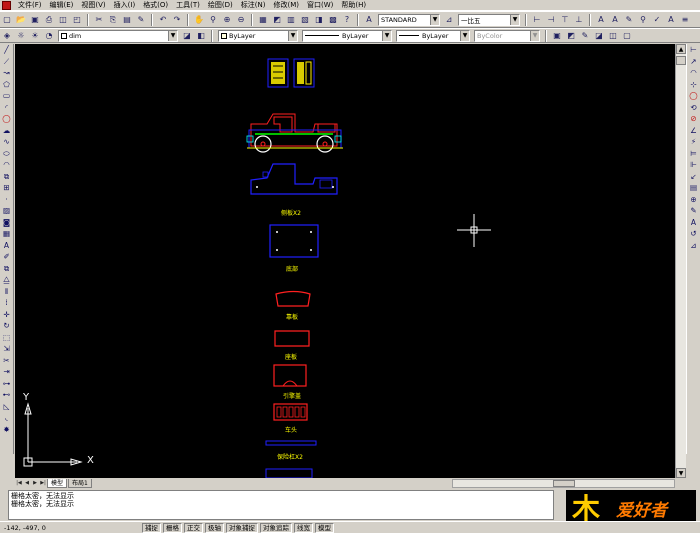  What do you see at coordinates (681, 473) in the screenshot?
I see `scroll-down-icon: ▼` at bounding box center [681, 473].